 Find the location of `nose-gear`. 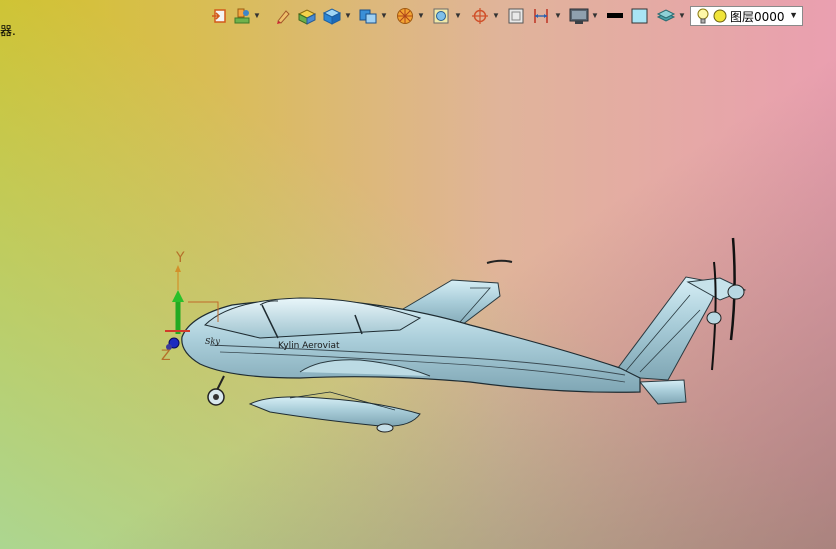

nose-gear is located at coordinates (216, 390).